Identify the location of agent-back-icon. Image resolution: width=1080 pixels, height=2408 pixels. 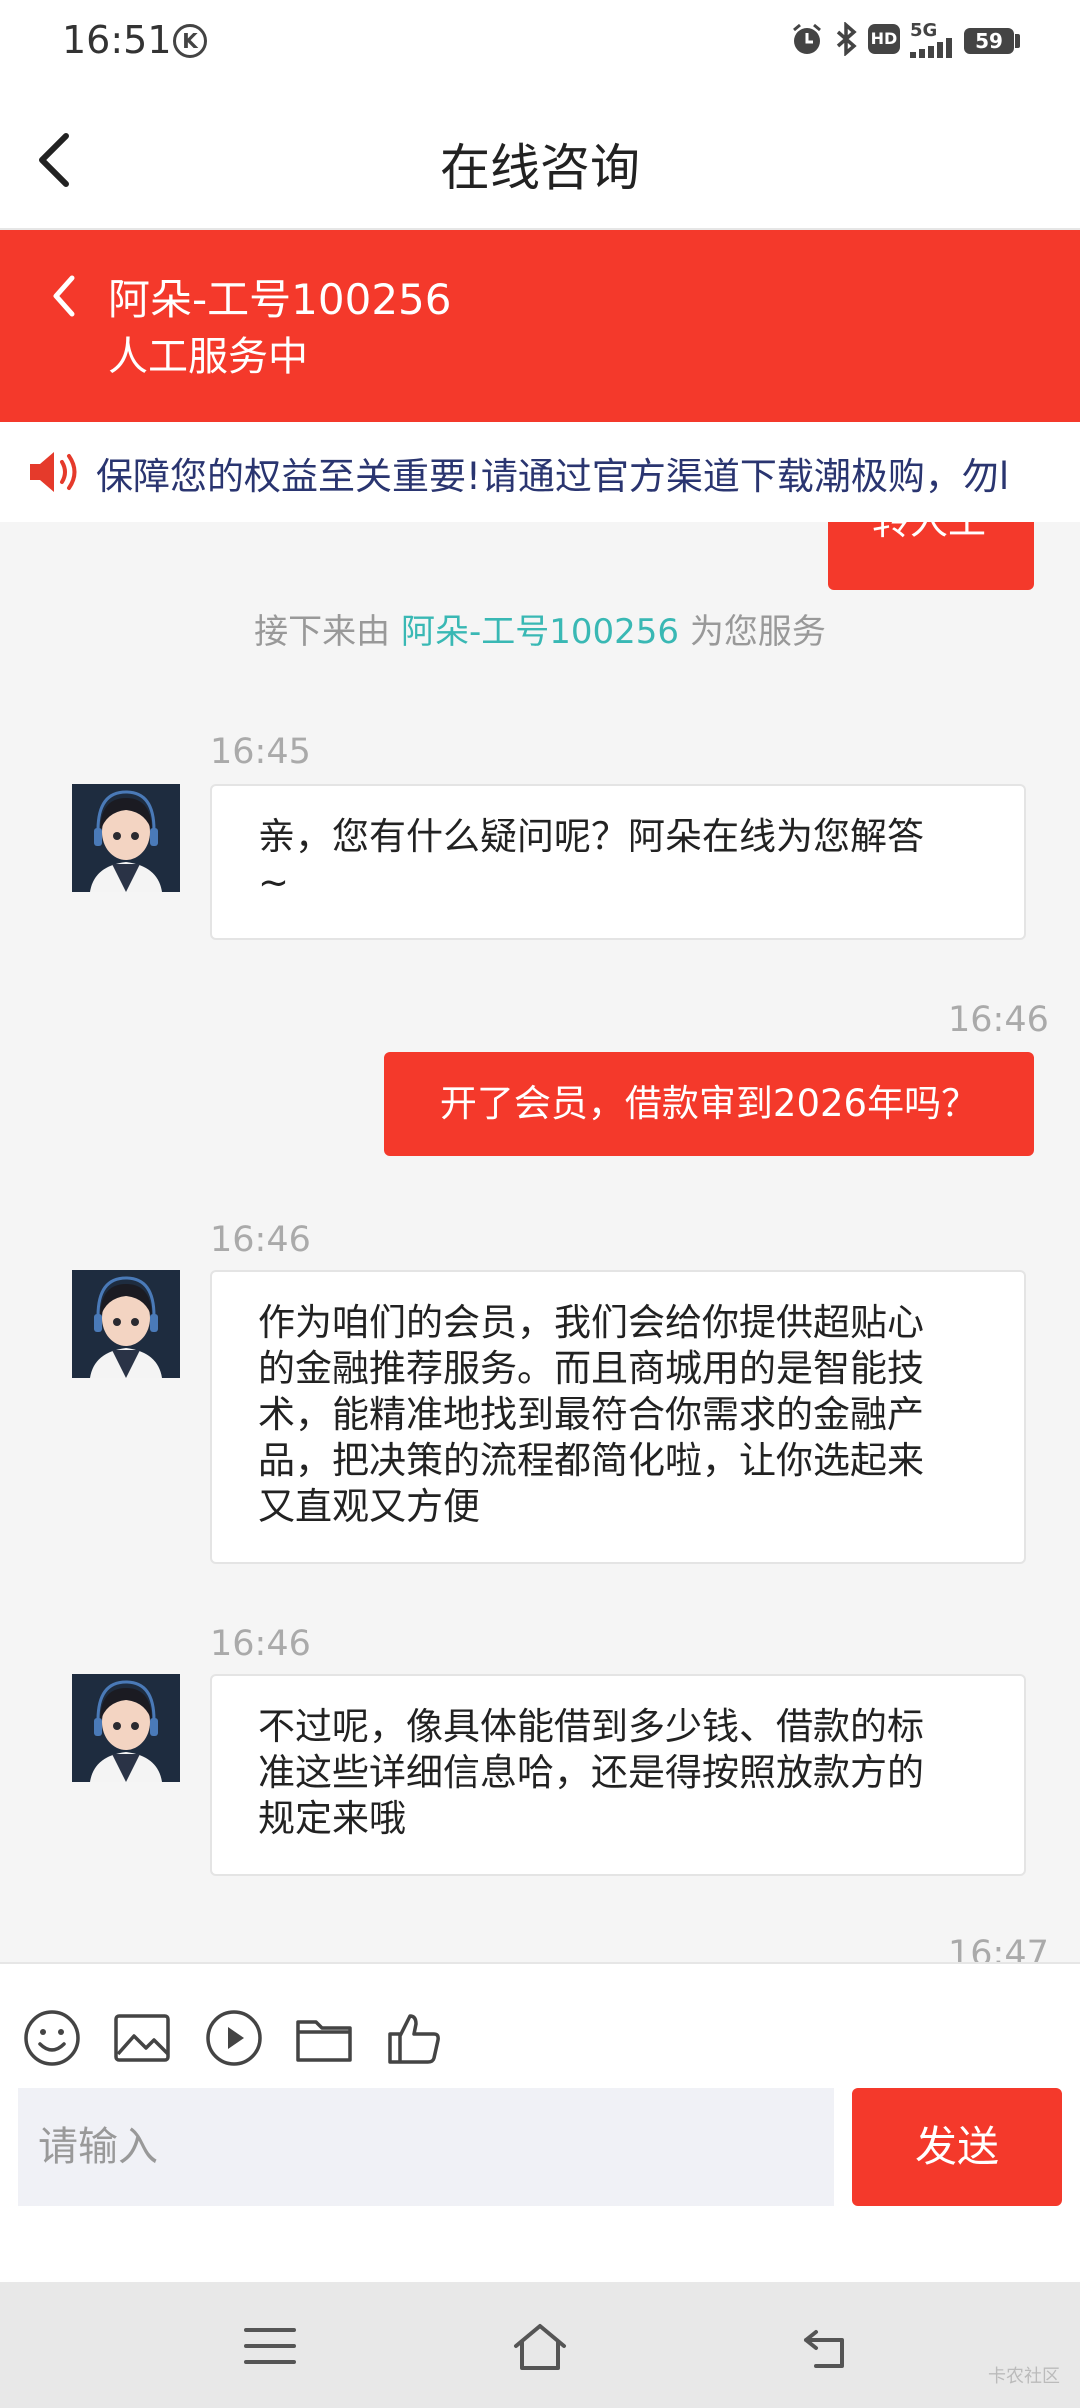
(64, 296).